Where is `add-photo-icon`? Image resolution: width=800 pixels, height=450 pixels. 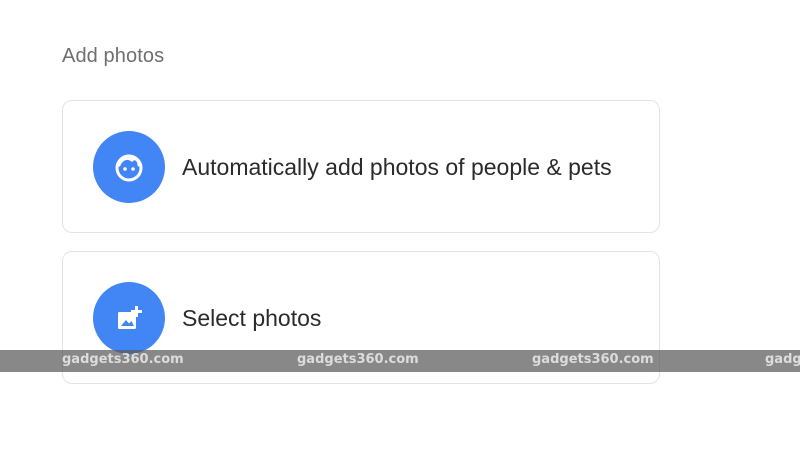 add-photo-icon is located at coordinates (129, 318).